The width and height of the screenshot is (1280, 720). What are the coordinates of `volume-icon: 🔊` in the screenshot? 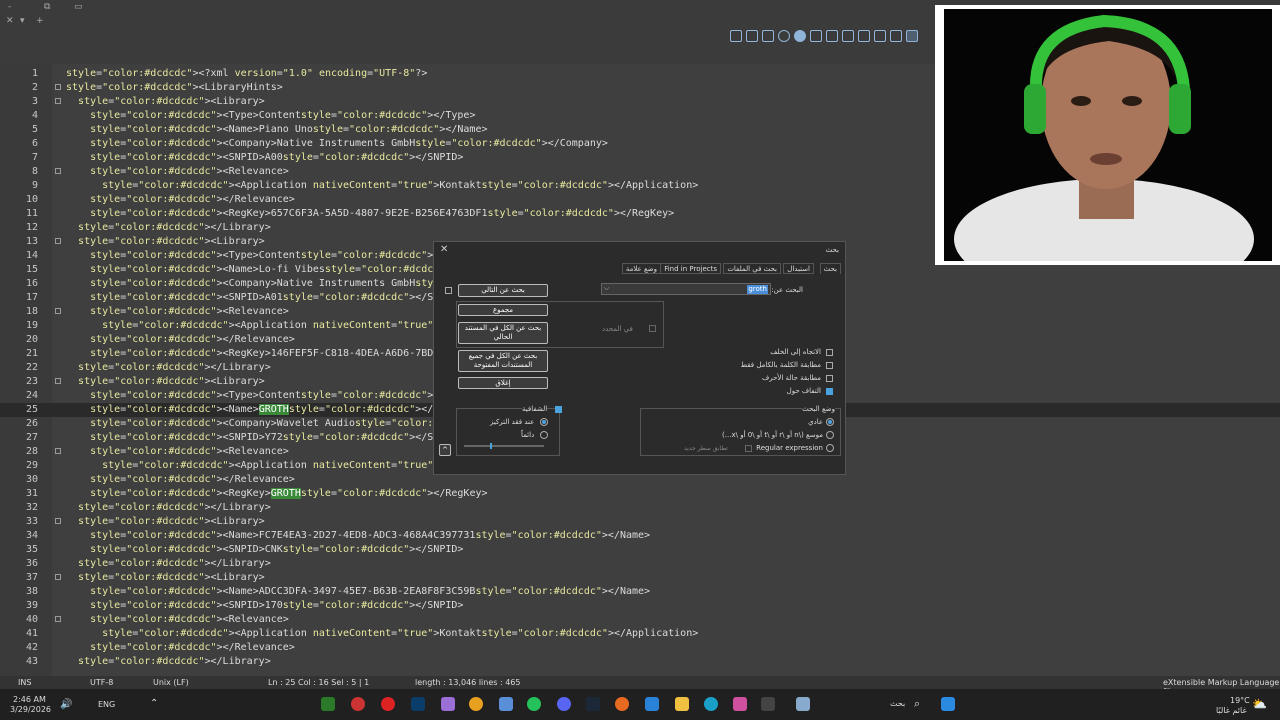 It's located at (66, 704).